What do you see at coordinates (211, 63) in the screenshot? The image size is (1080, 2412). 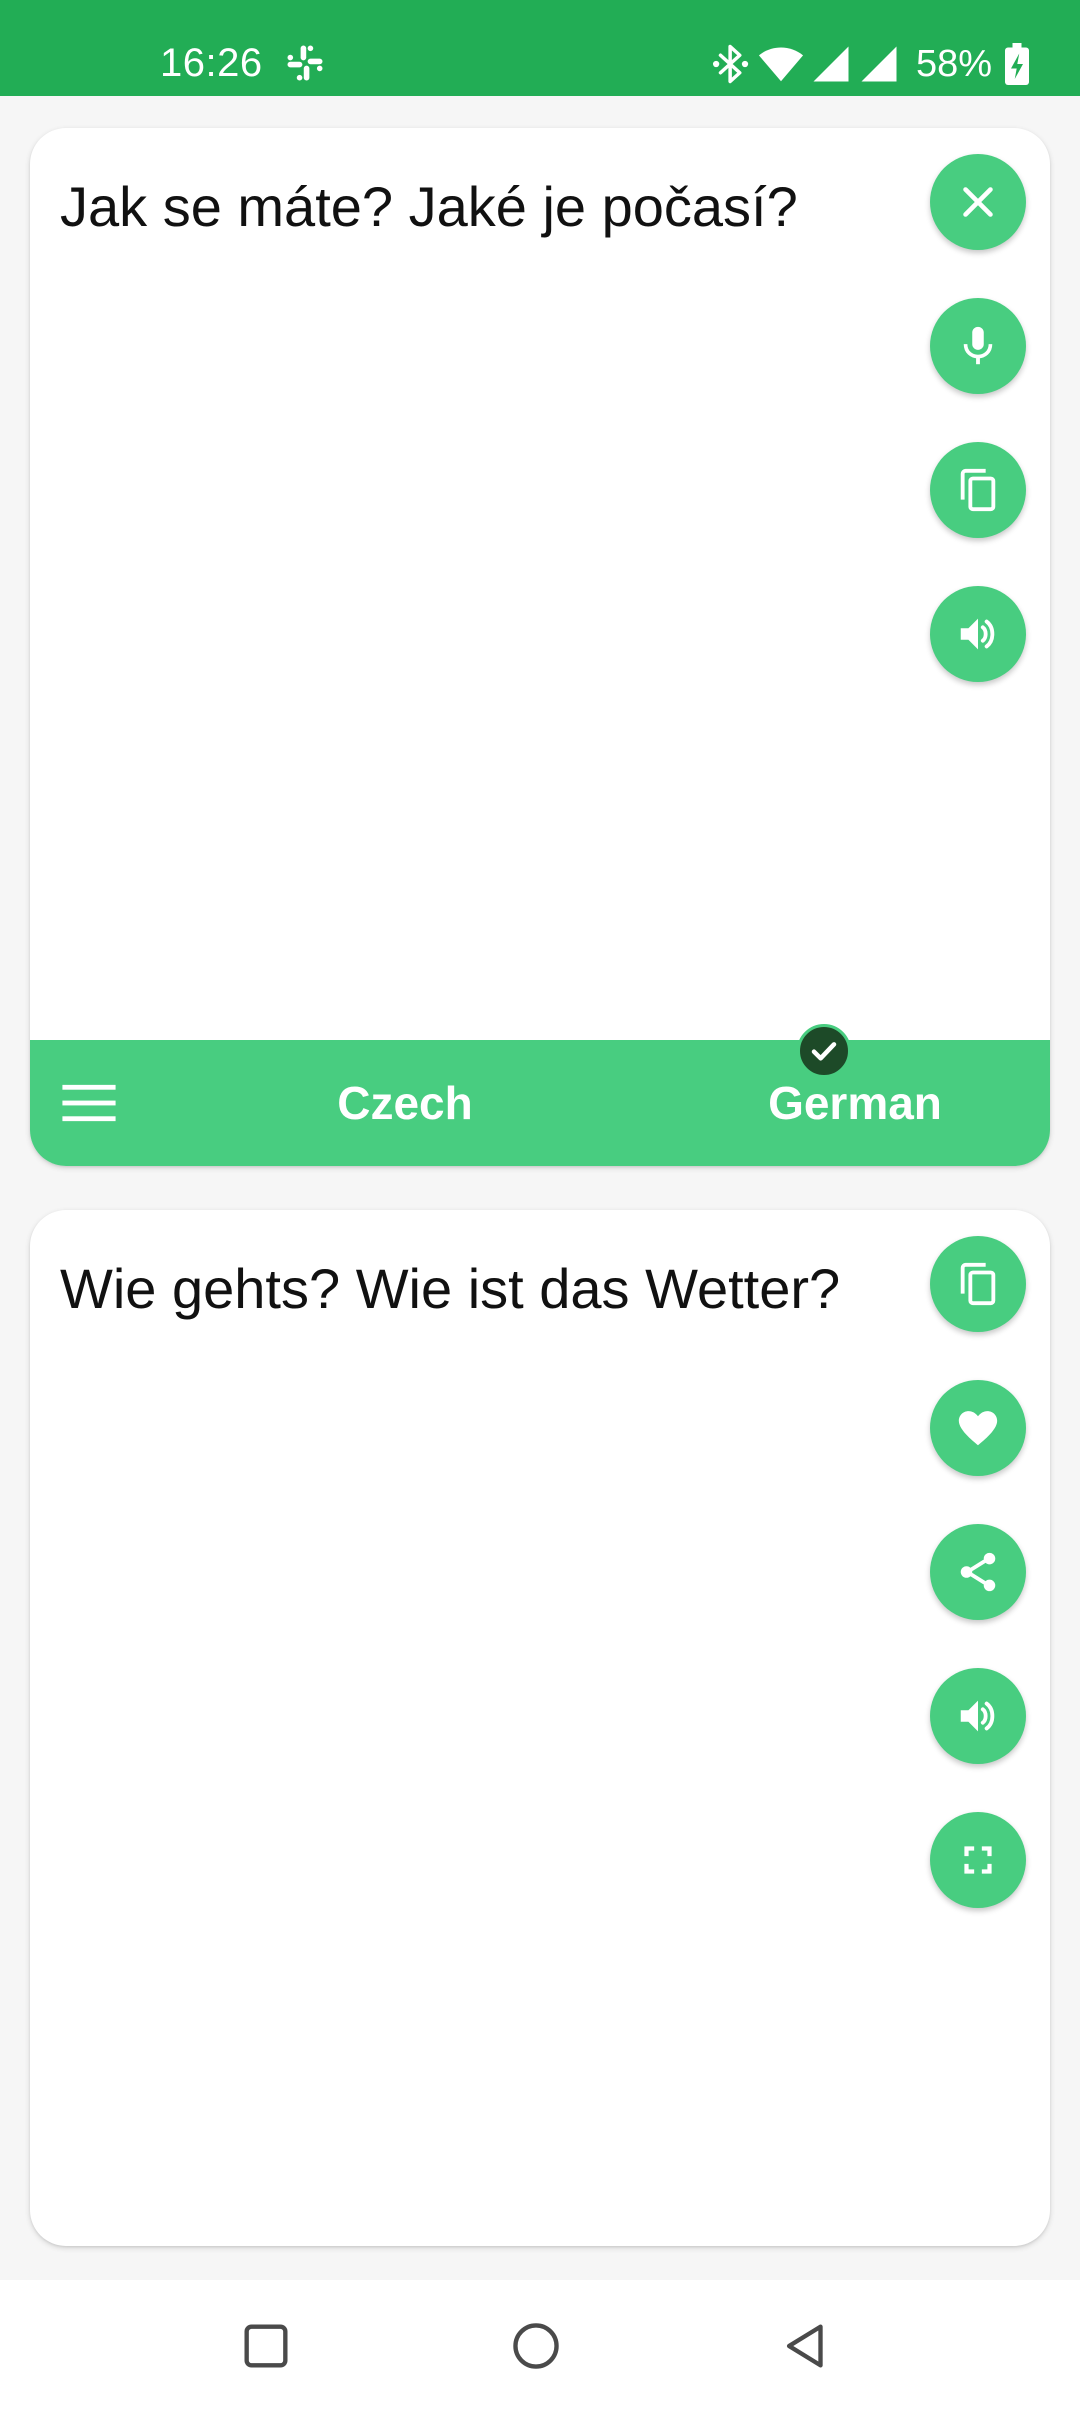 I see `status-time: 16:26` at bounding box center [211, 63].